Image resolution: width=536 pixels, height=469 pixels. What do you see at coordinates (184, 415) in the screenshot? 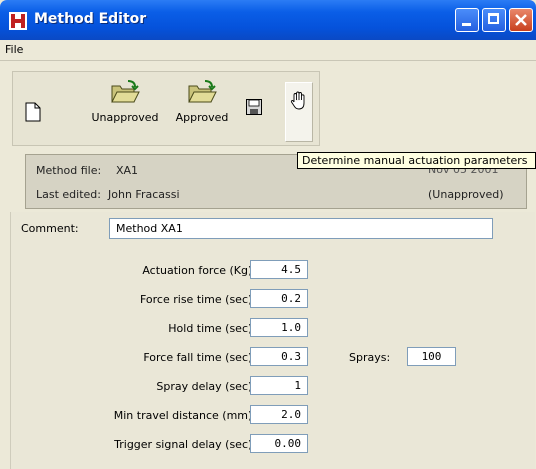
I see `min-travel-distance-label: Min travel distance (mm):` at bounding box center [184, 415].